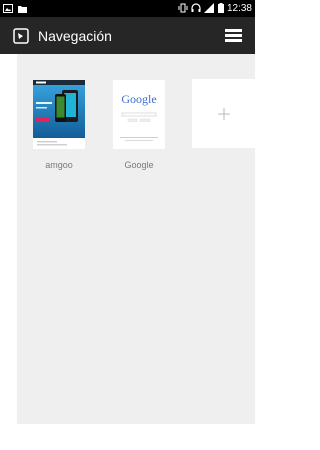 The image size is (320, 450). What do you see at coordinates (8, 252) in the screenshot?
I see `left-margin` at bounding box center [8, 252].